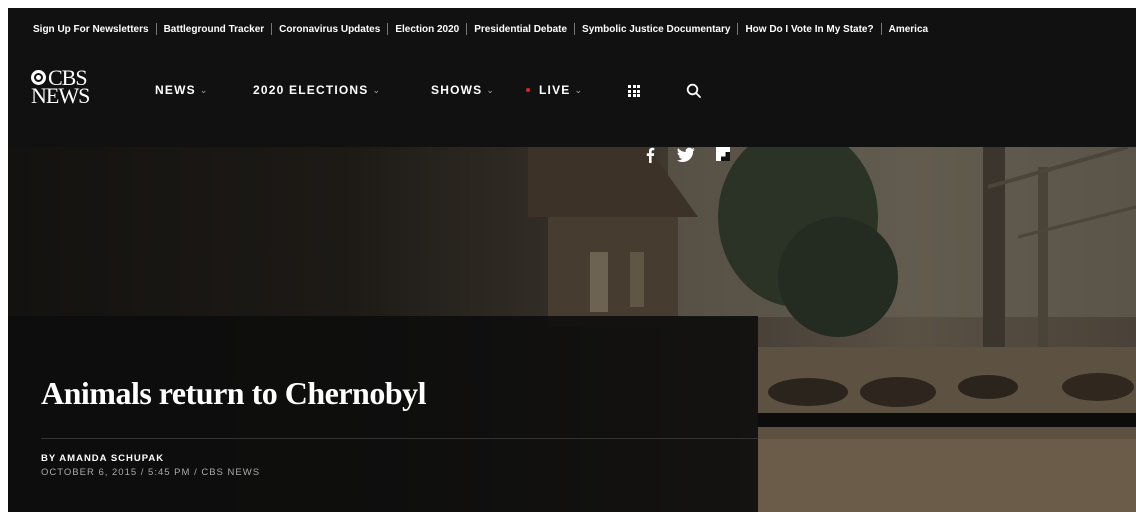 The width and height of the screenshot is (1136, 512). I want to click on search-icon, so click(694, 91).